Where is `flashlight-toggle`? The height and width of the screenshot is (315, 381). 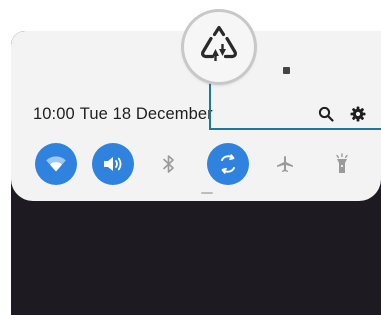 flashlight-toggle is located at coordinates (342, 164).